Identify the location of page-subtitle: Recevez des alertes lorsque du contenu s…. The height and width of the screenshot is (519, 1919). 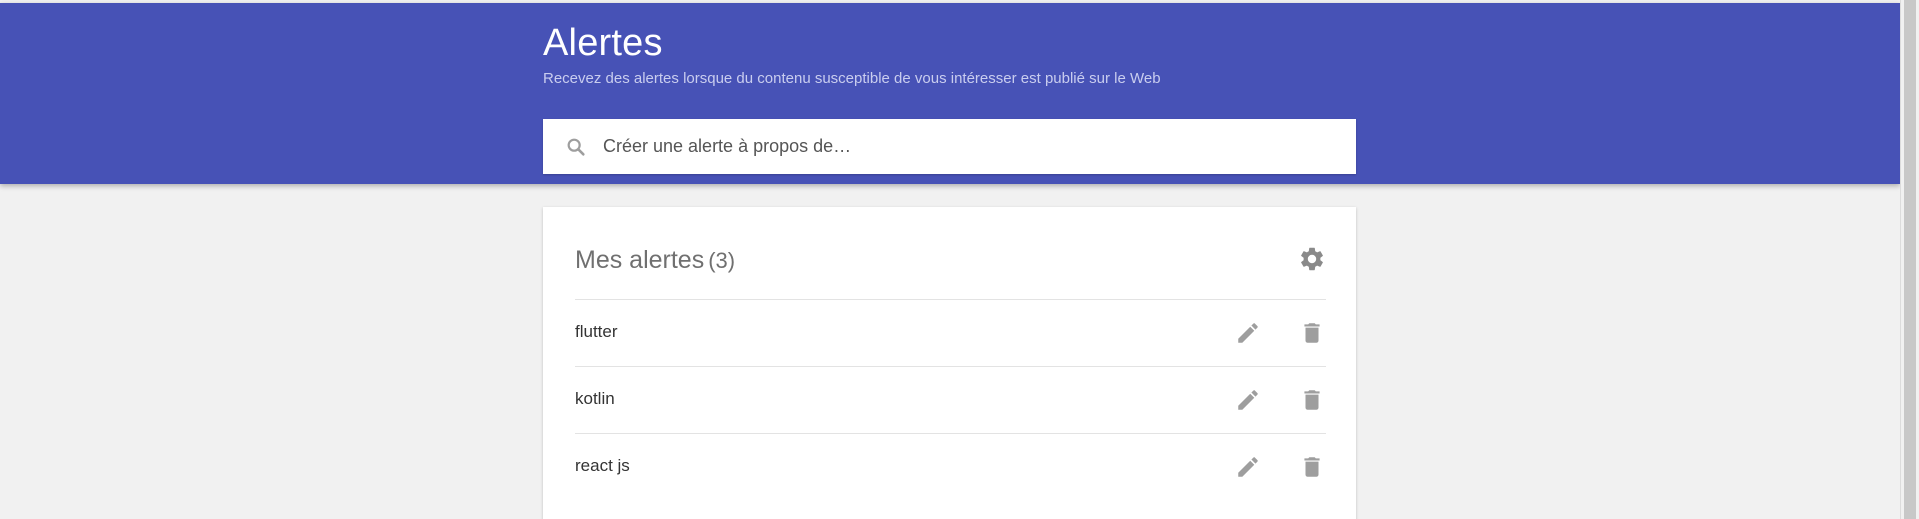
(852, 78).